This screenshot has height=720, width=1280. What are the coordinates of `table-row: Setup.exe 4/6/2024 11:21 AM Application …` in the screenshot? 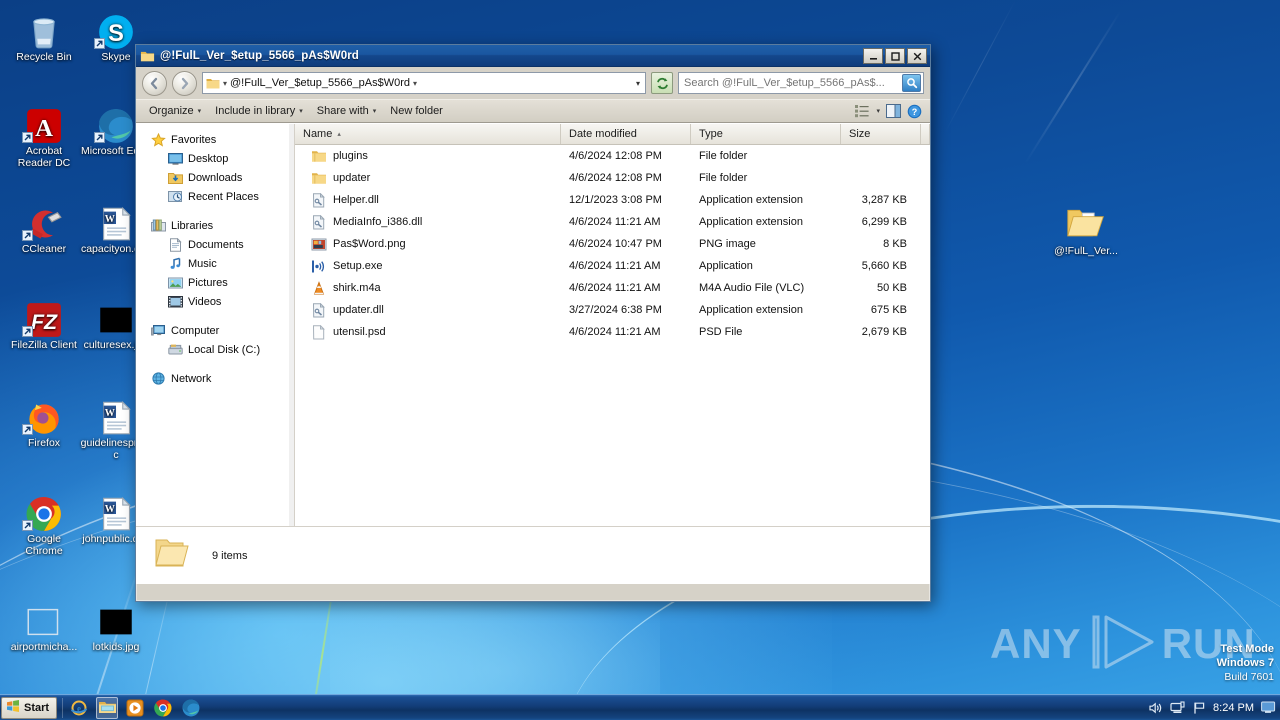 It's located at (612, 266).